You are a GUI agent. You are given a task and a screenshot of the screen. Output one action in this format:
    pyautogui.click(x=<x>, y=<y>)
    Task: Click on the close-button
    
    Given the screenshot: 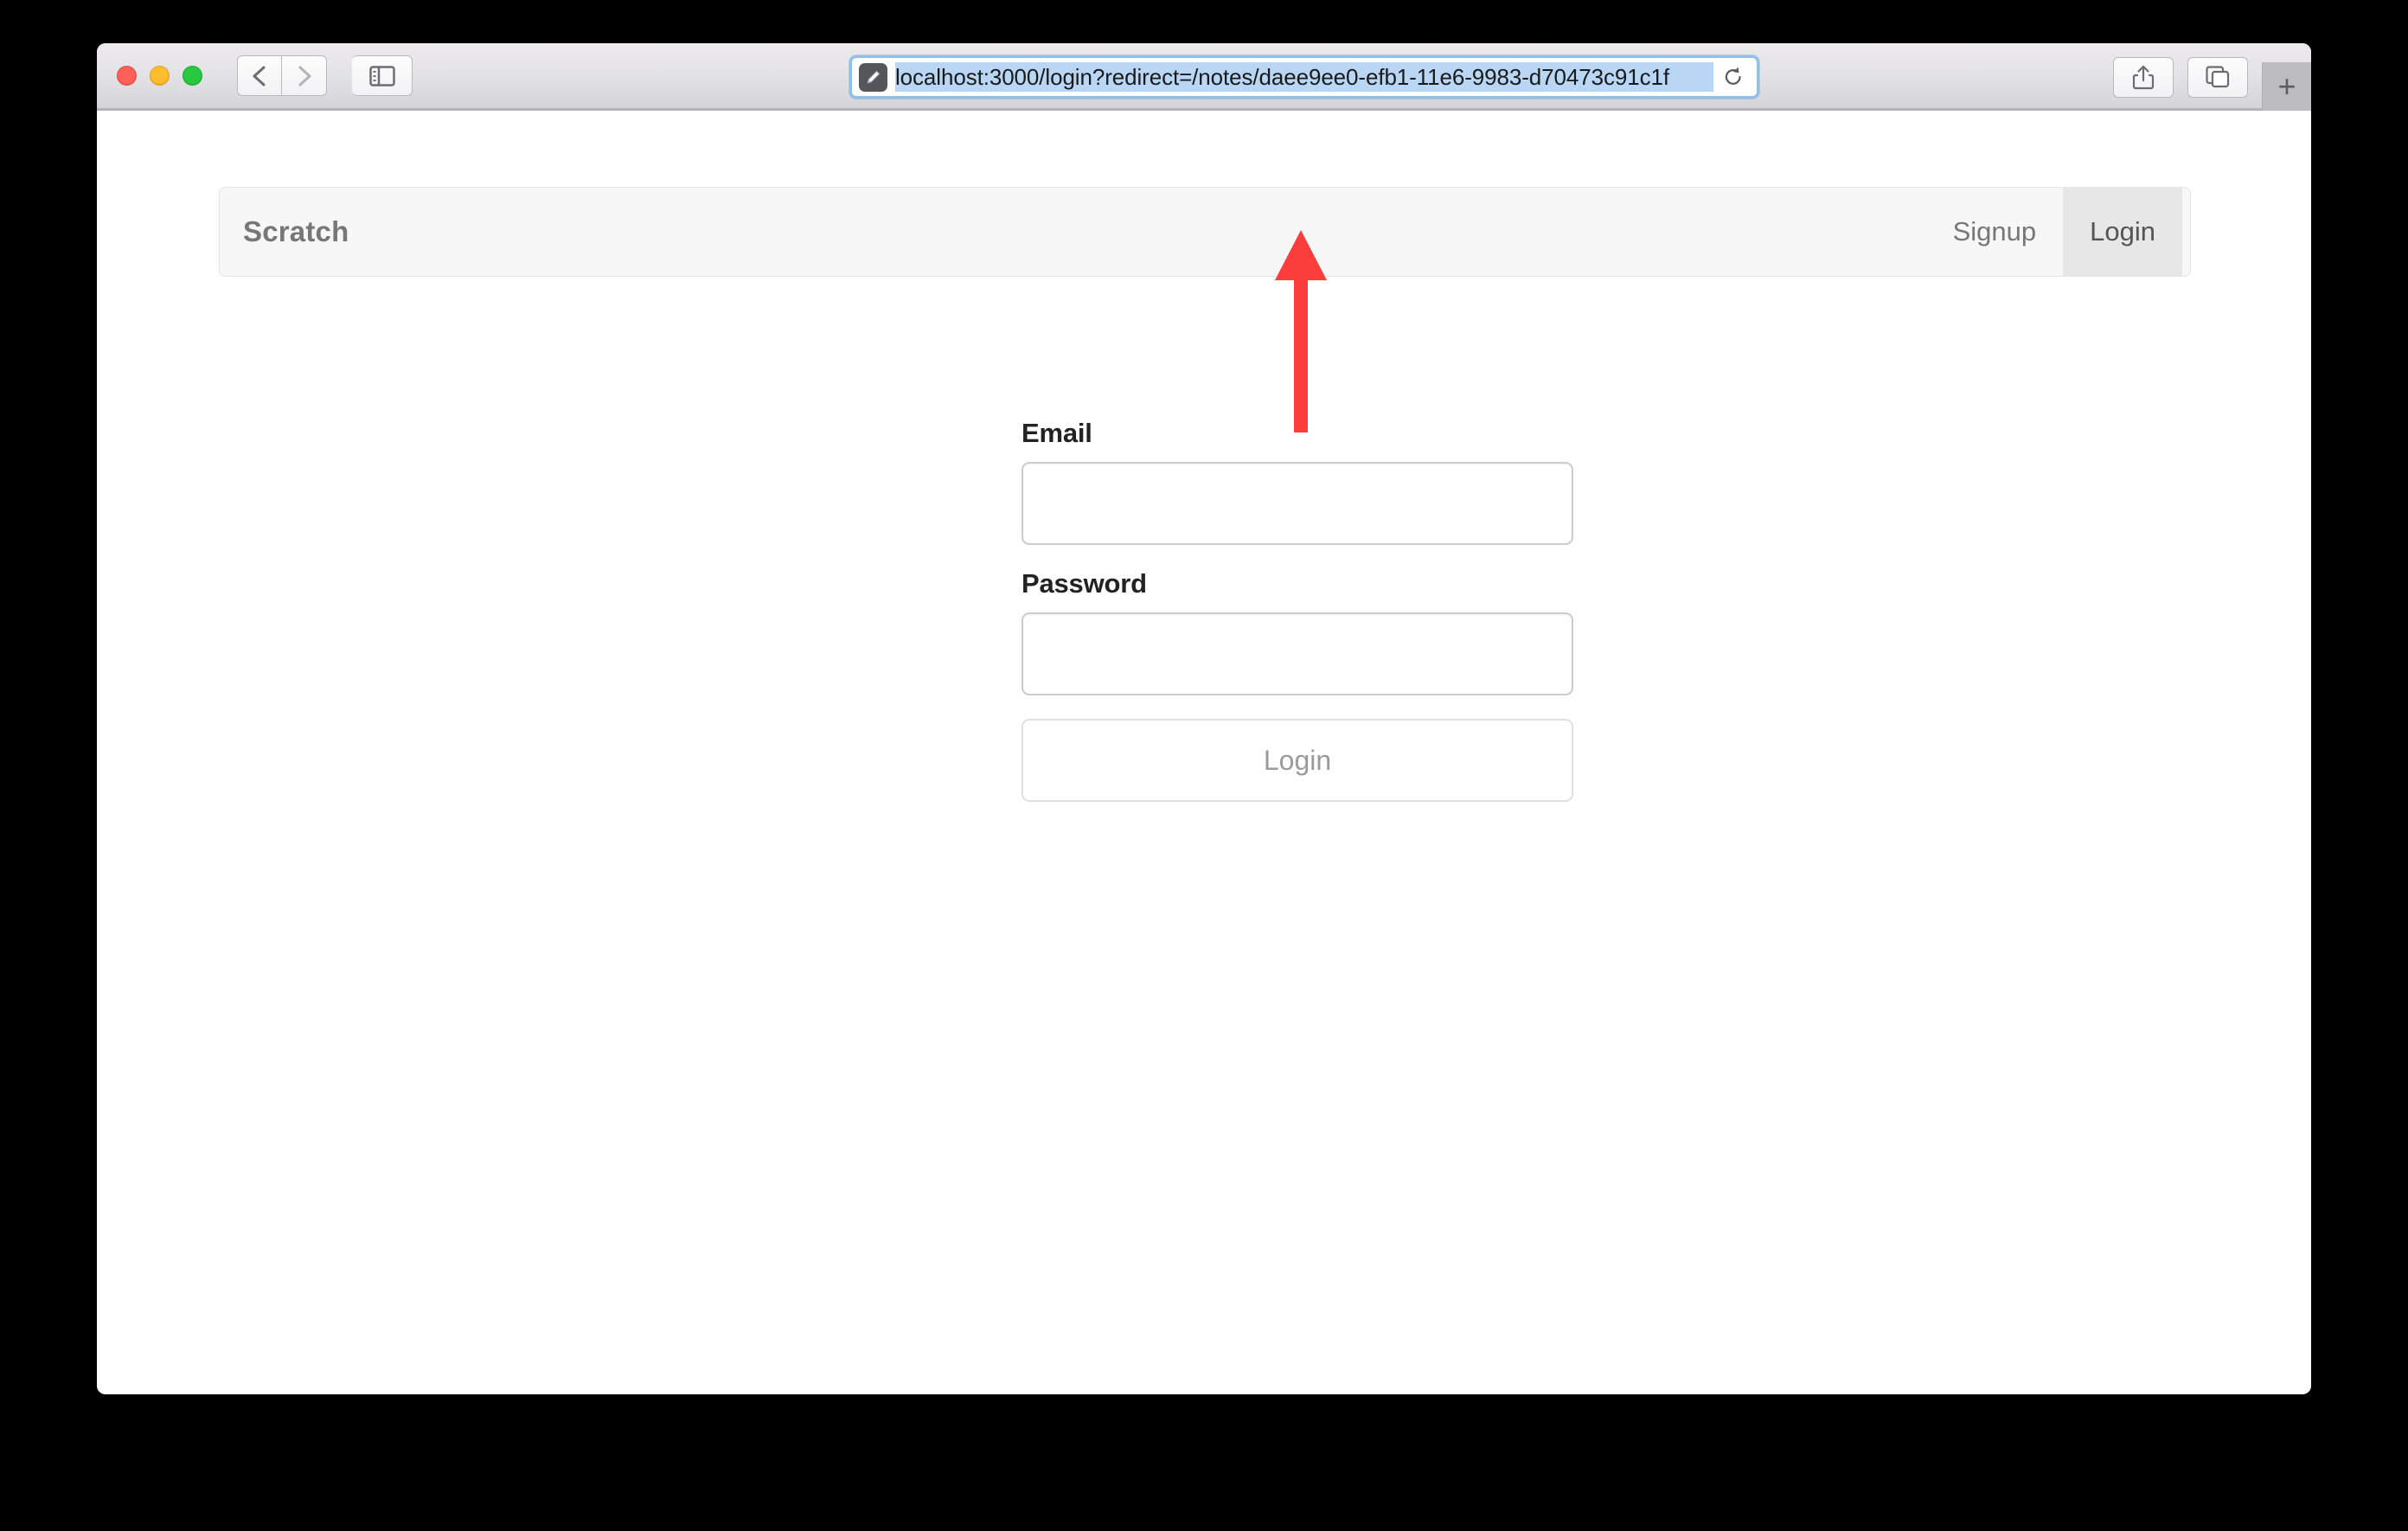 What is the action you would take?
    pyautogui.click(x=127, y=76)
    